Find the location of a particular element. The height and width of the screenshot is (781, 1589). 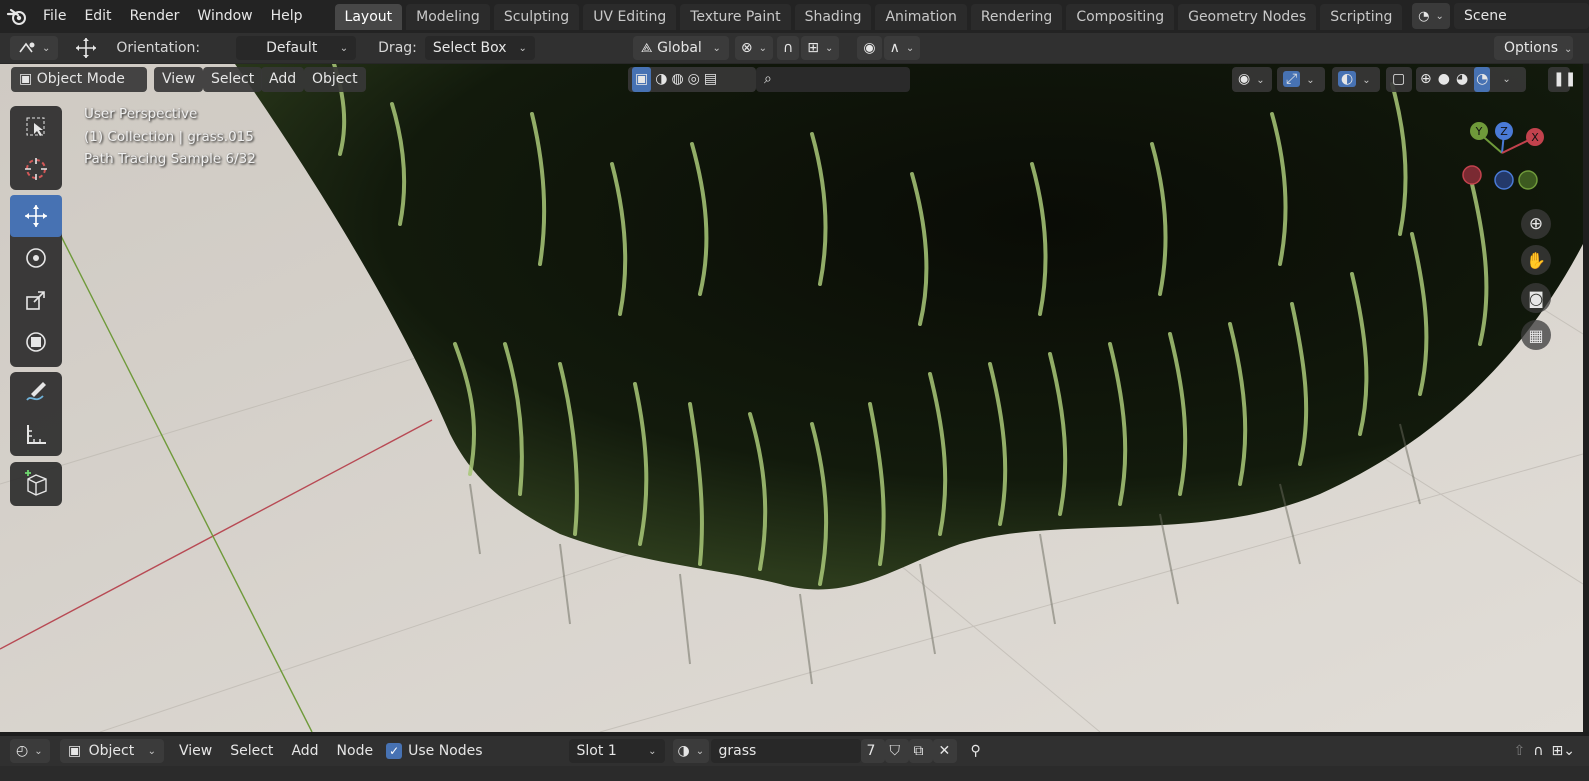

node-menu-add: Add is located at coordinates (304, 751).